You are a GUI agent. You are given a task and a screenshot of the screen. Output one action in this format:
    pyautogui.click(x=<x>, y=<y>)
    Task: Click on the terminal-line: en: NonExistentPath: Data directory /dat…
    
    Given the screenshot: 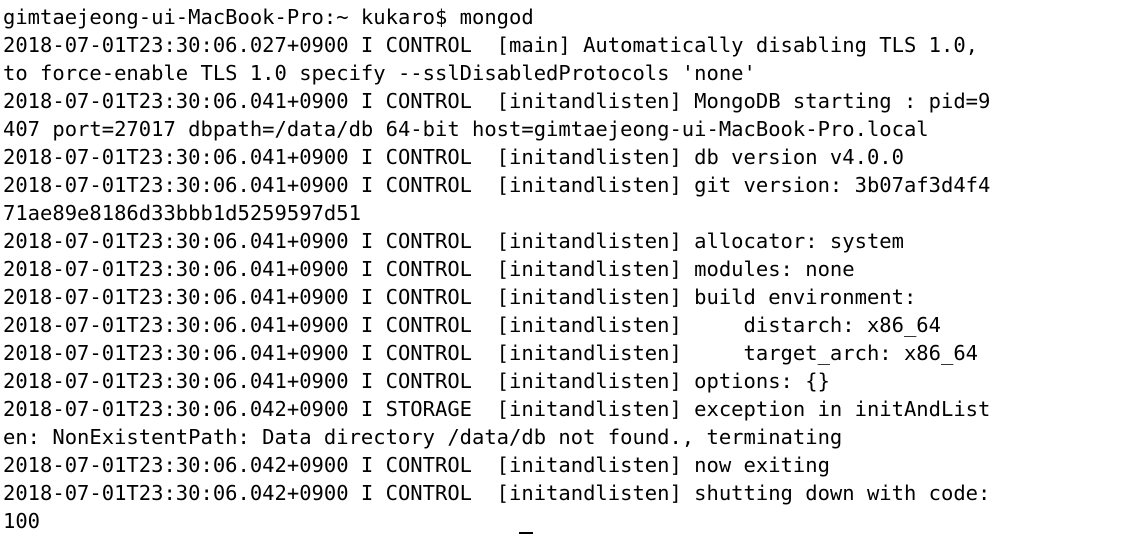 What is the action you would take?
    pyautogui.click(x=423, y=437)
    